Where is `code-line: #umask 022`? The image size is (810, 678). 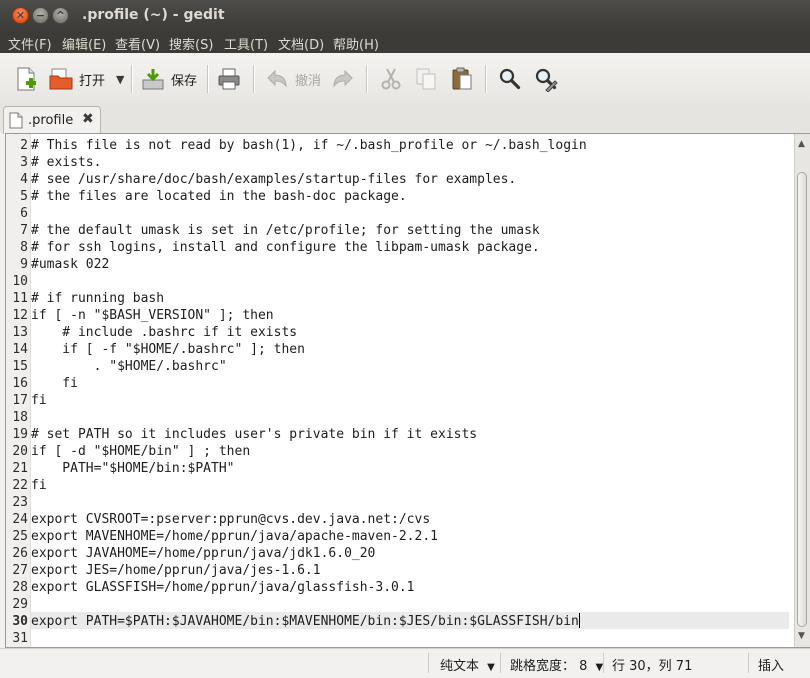 code-line: #umask 022 is located at coordinates (410, 264).